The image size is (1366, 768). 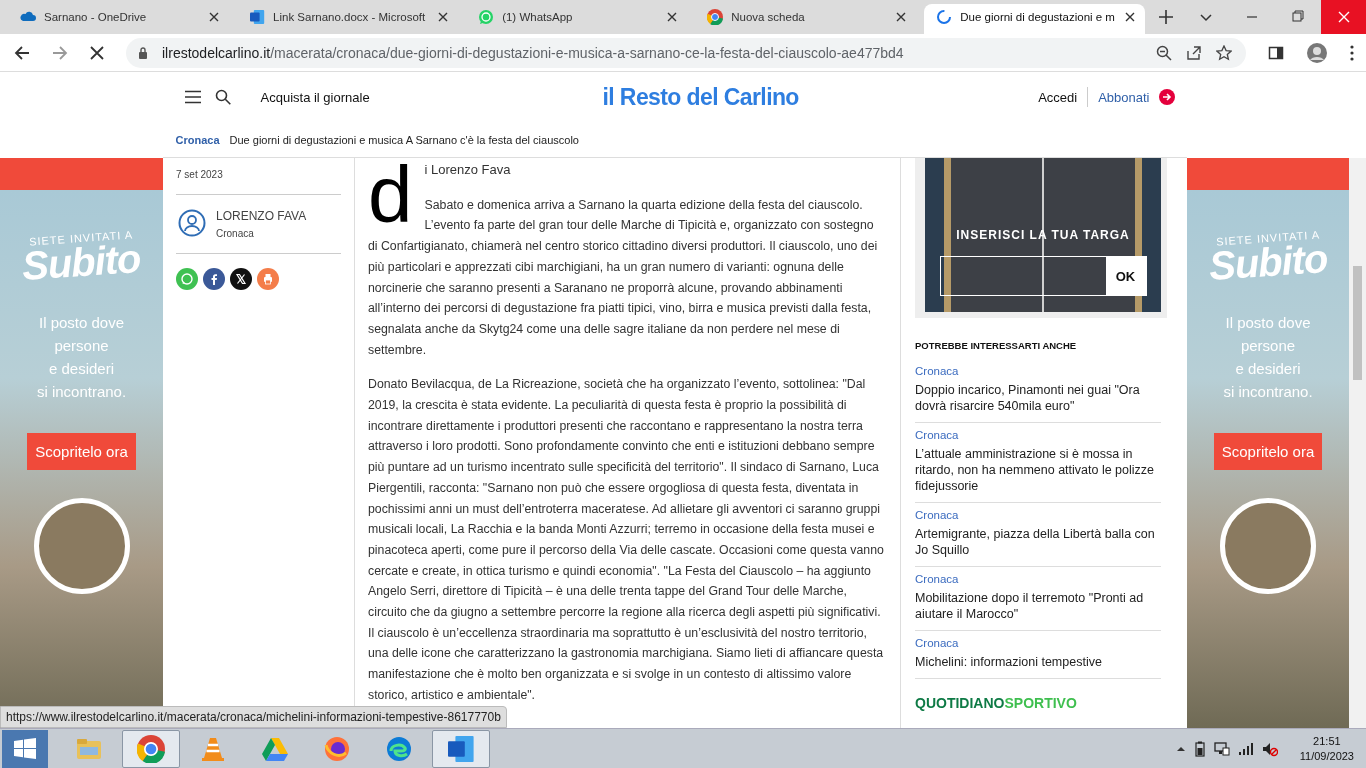 I want to click on browser-tab: Due giorni di degustazioni e m, so click(x=1035, y=19).